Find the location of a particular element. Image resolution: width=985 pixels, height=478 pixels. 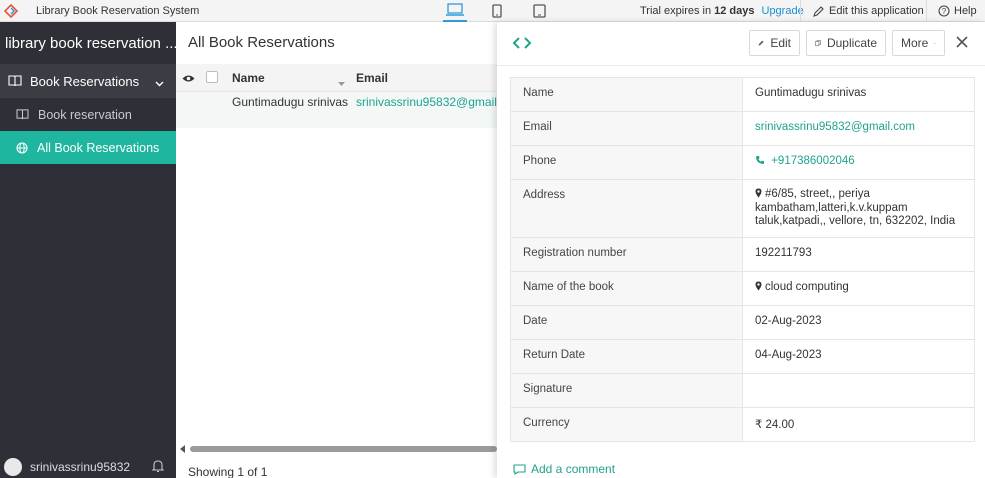

sidebar-section-book-reservations: Book Reservations is located at coordinates (88, 81).